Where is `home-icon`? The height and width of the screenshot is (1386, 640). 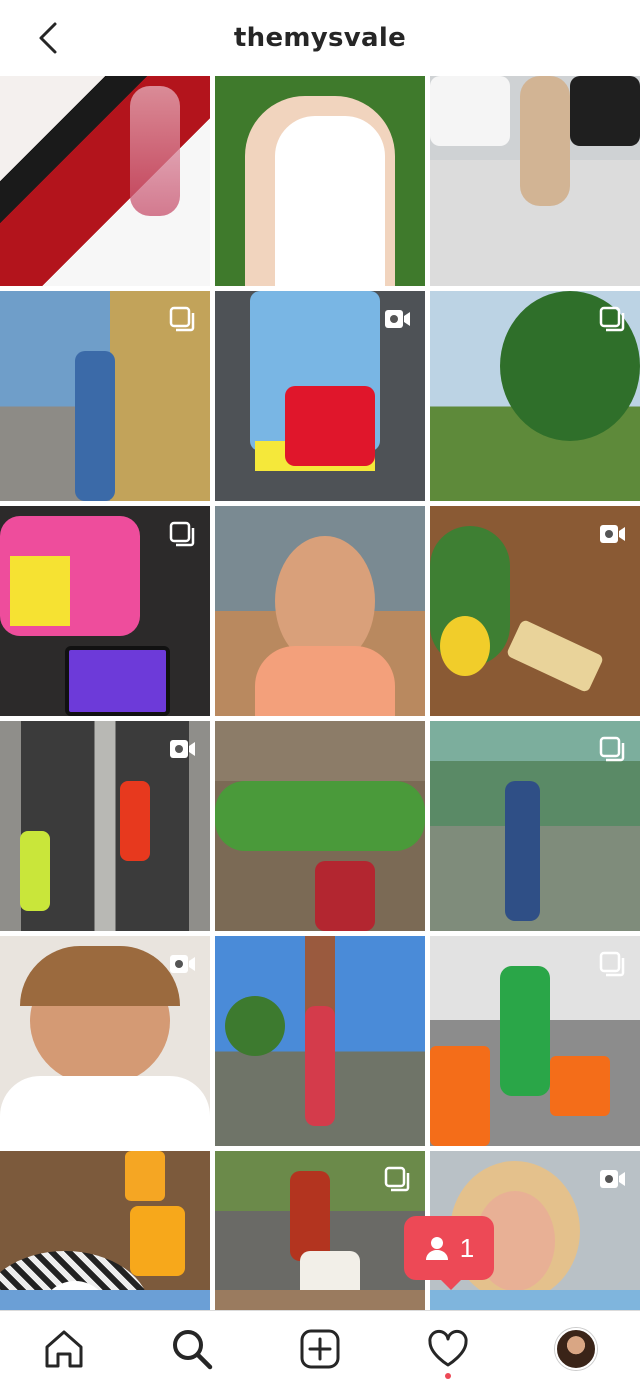 home-icon is located at coordinates (64, 1348).